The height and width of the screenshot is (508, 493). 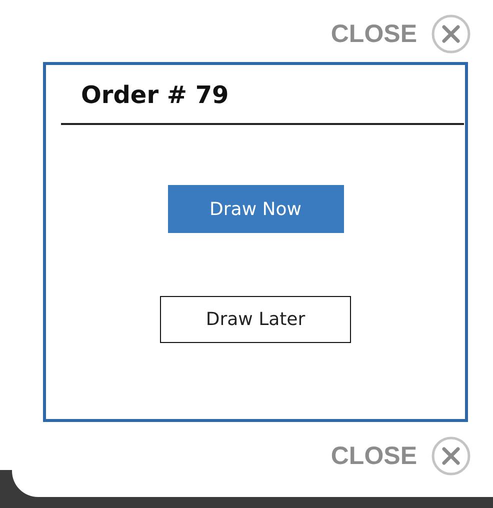 What do you see at coordinates (256, 209) in the screenshot?
I see `draw-now-button: Draw Now` at bounding box center [256, 209].